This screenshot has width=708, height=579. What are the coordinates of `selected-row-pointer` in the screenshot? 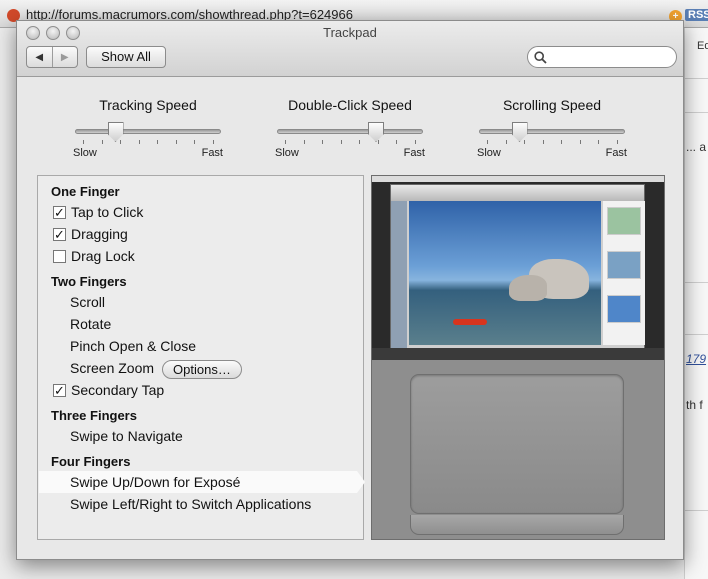 It's located at (361, 482).